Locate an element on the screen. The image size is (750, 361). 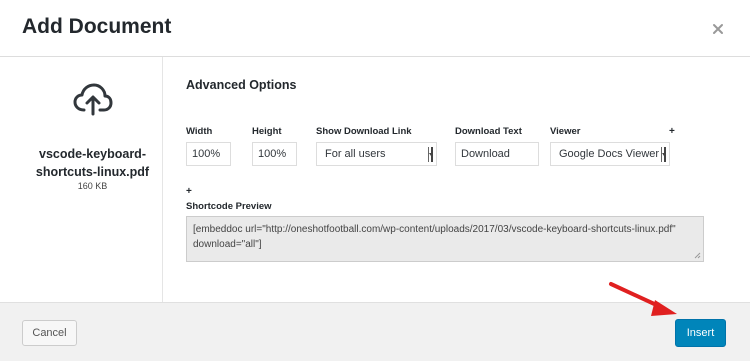
download-text-input: Download is located at coordinates (497, 154).